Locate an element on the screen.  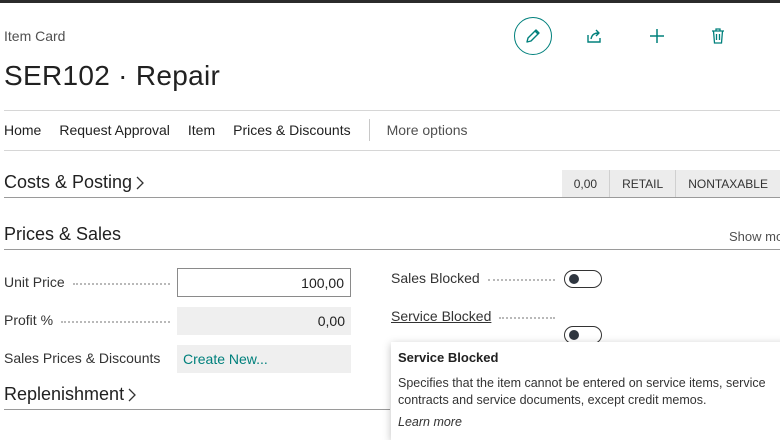
replenishment-title: Replenishment is located at coordinates (64, 394).